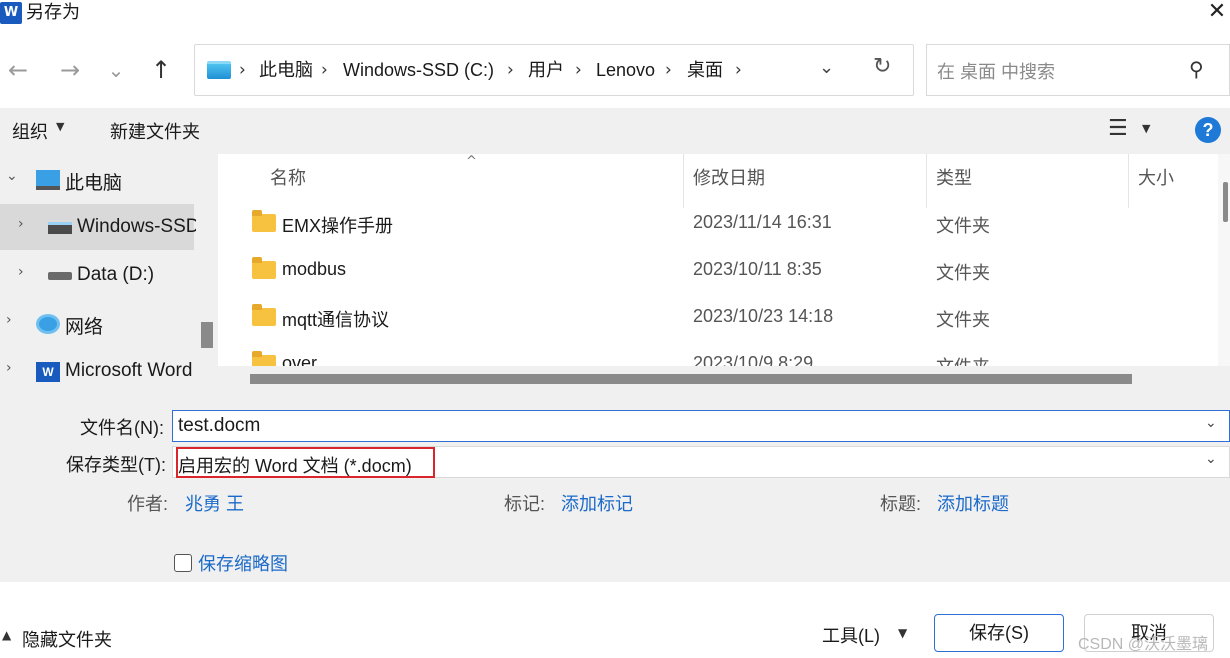 Image resolution: width=1230 pixels, height=658 pixels. Describe the element at coordinates (1225, 202) in the screenshot. I see `vertical-scrollbar-thumb` at that location.